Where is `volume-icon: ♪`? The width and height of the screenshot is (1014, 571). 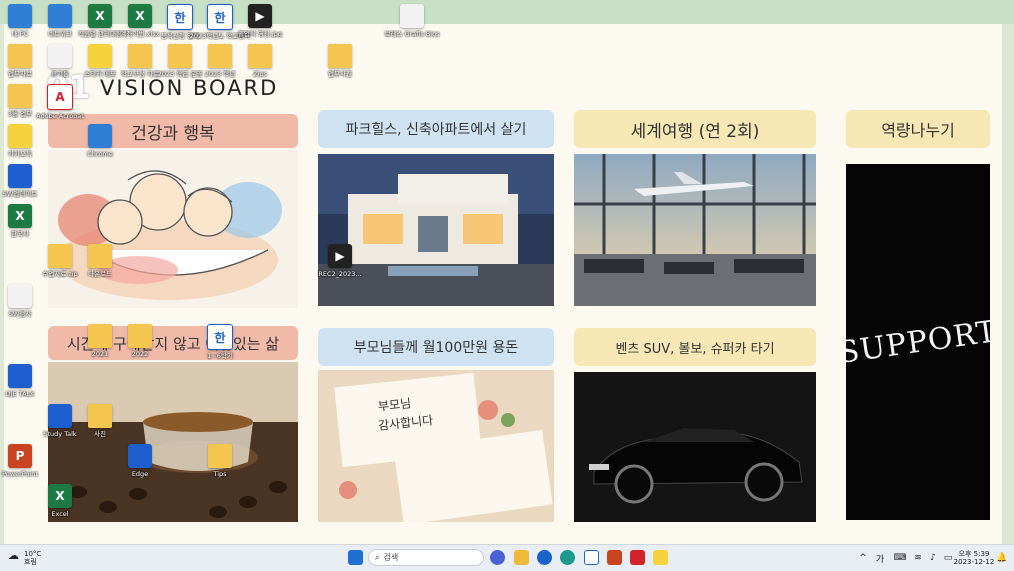
volume-icon: ♪ is located at coordinates (933, 558).